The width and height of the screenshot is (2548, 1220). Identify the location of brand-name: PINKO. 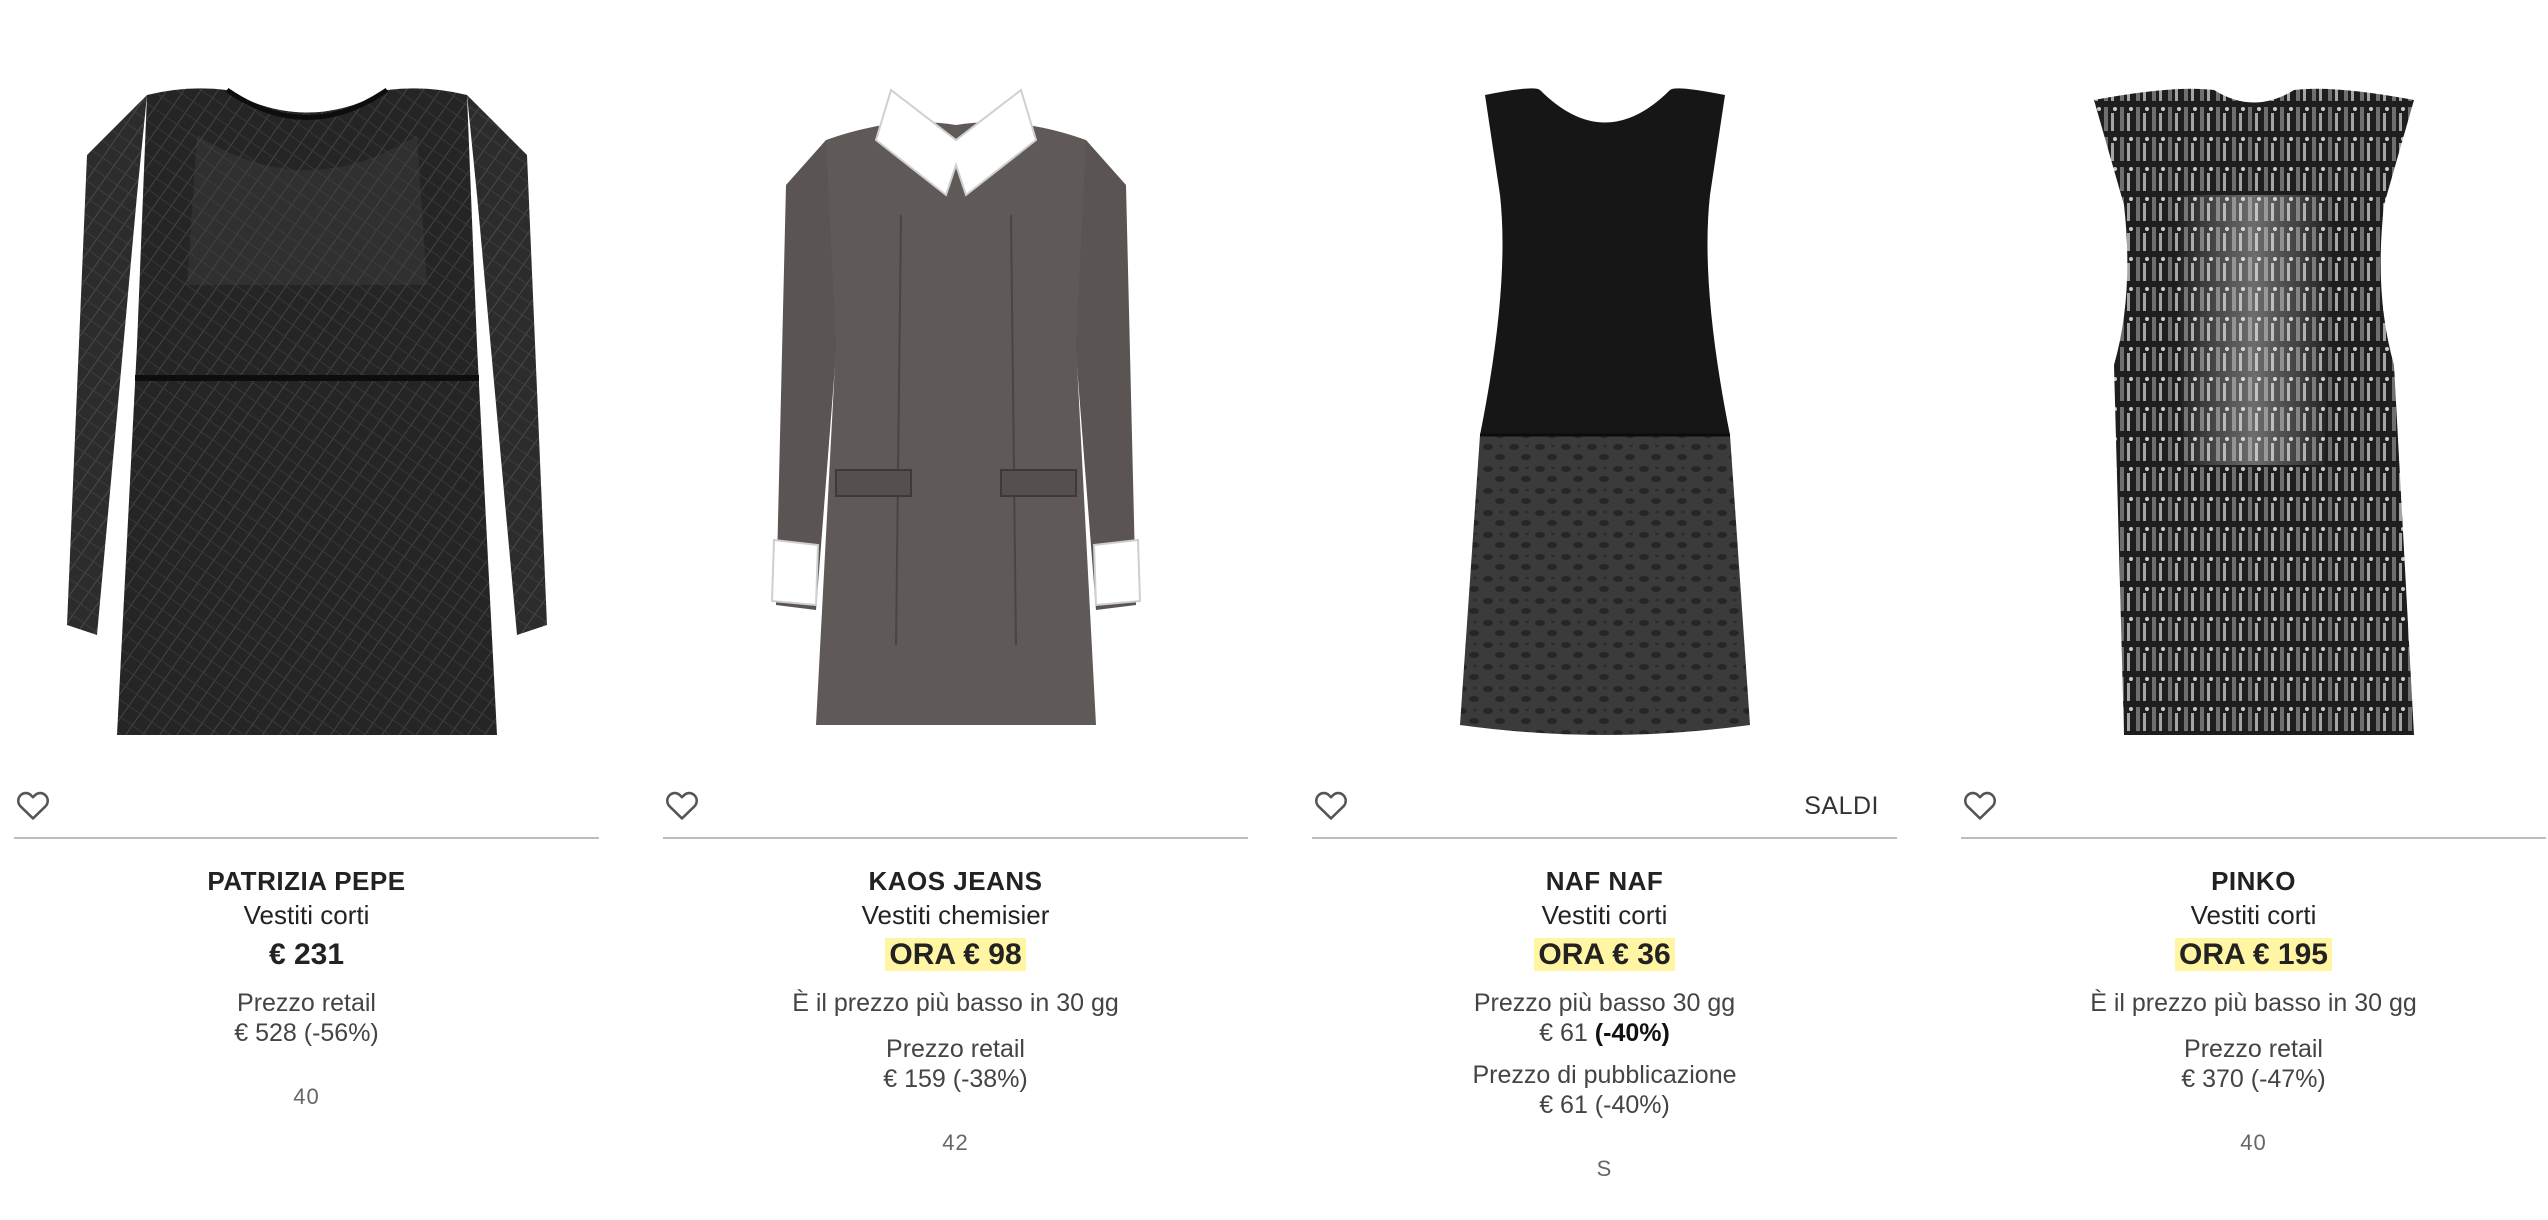
(2253, 881).